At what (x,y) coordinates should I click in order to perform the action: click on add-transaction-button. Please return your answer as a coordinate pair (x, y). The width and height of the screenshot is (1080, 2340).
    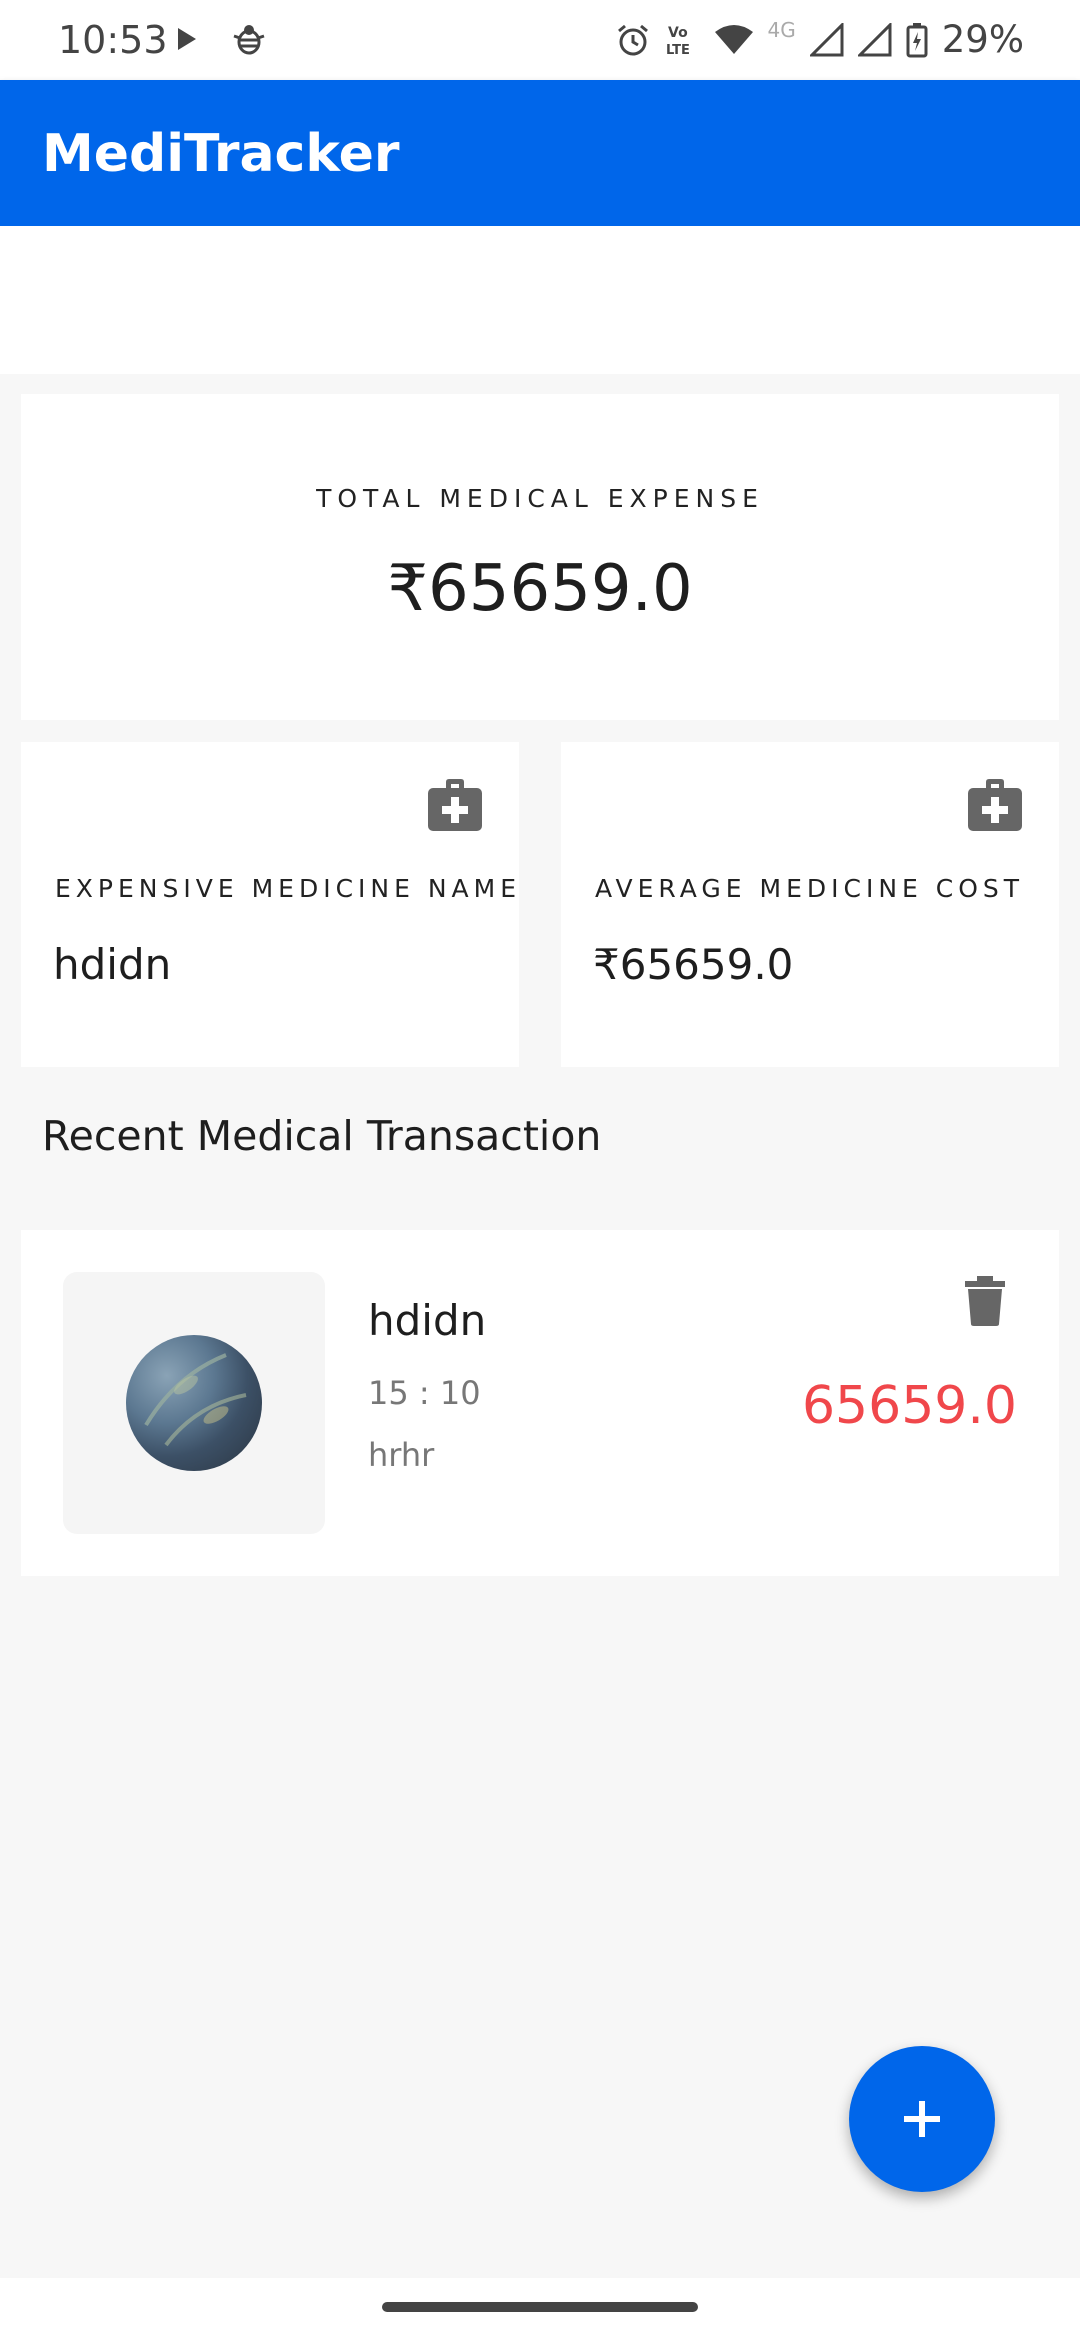
    Looking at the image, I should click on (922, 2119).